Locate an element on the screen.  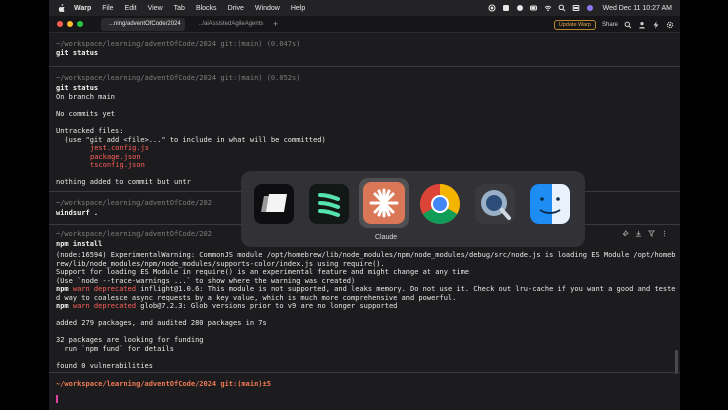
text-cursor is located at coordinates (57, 398).